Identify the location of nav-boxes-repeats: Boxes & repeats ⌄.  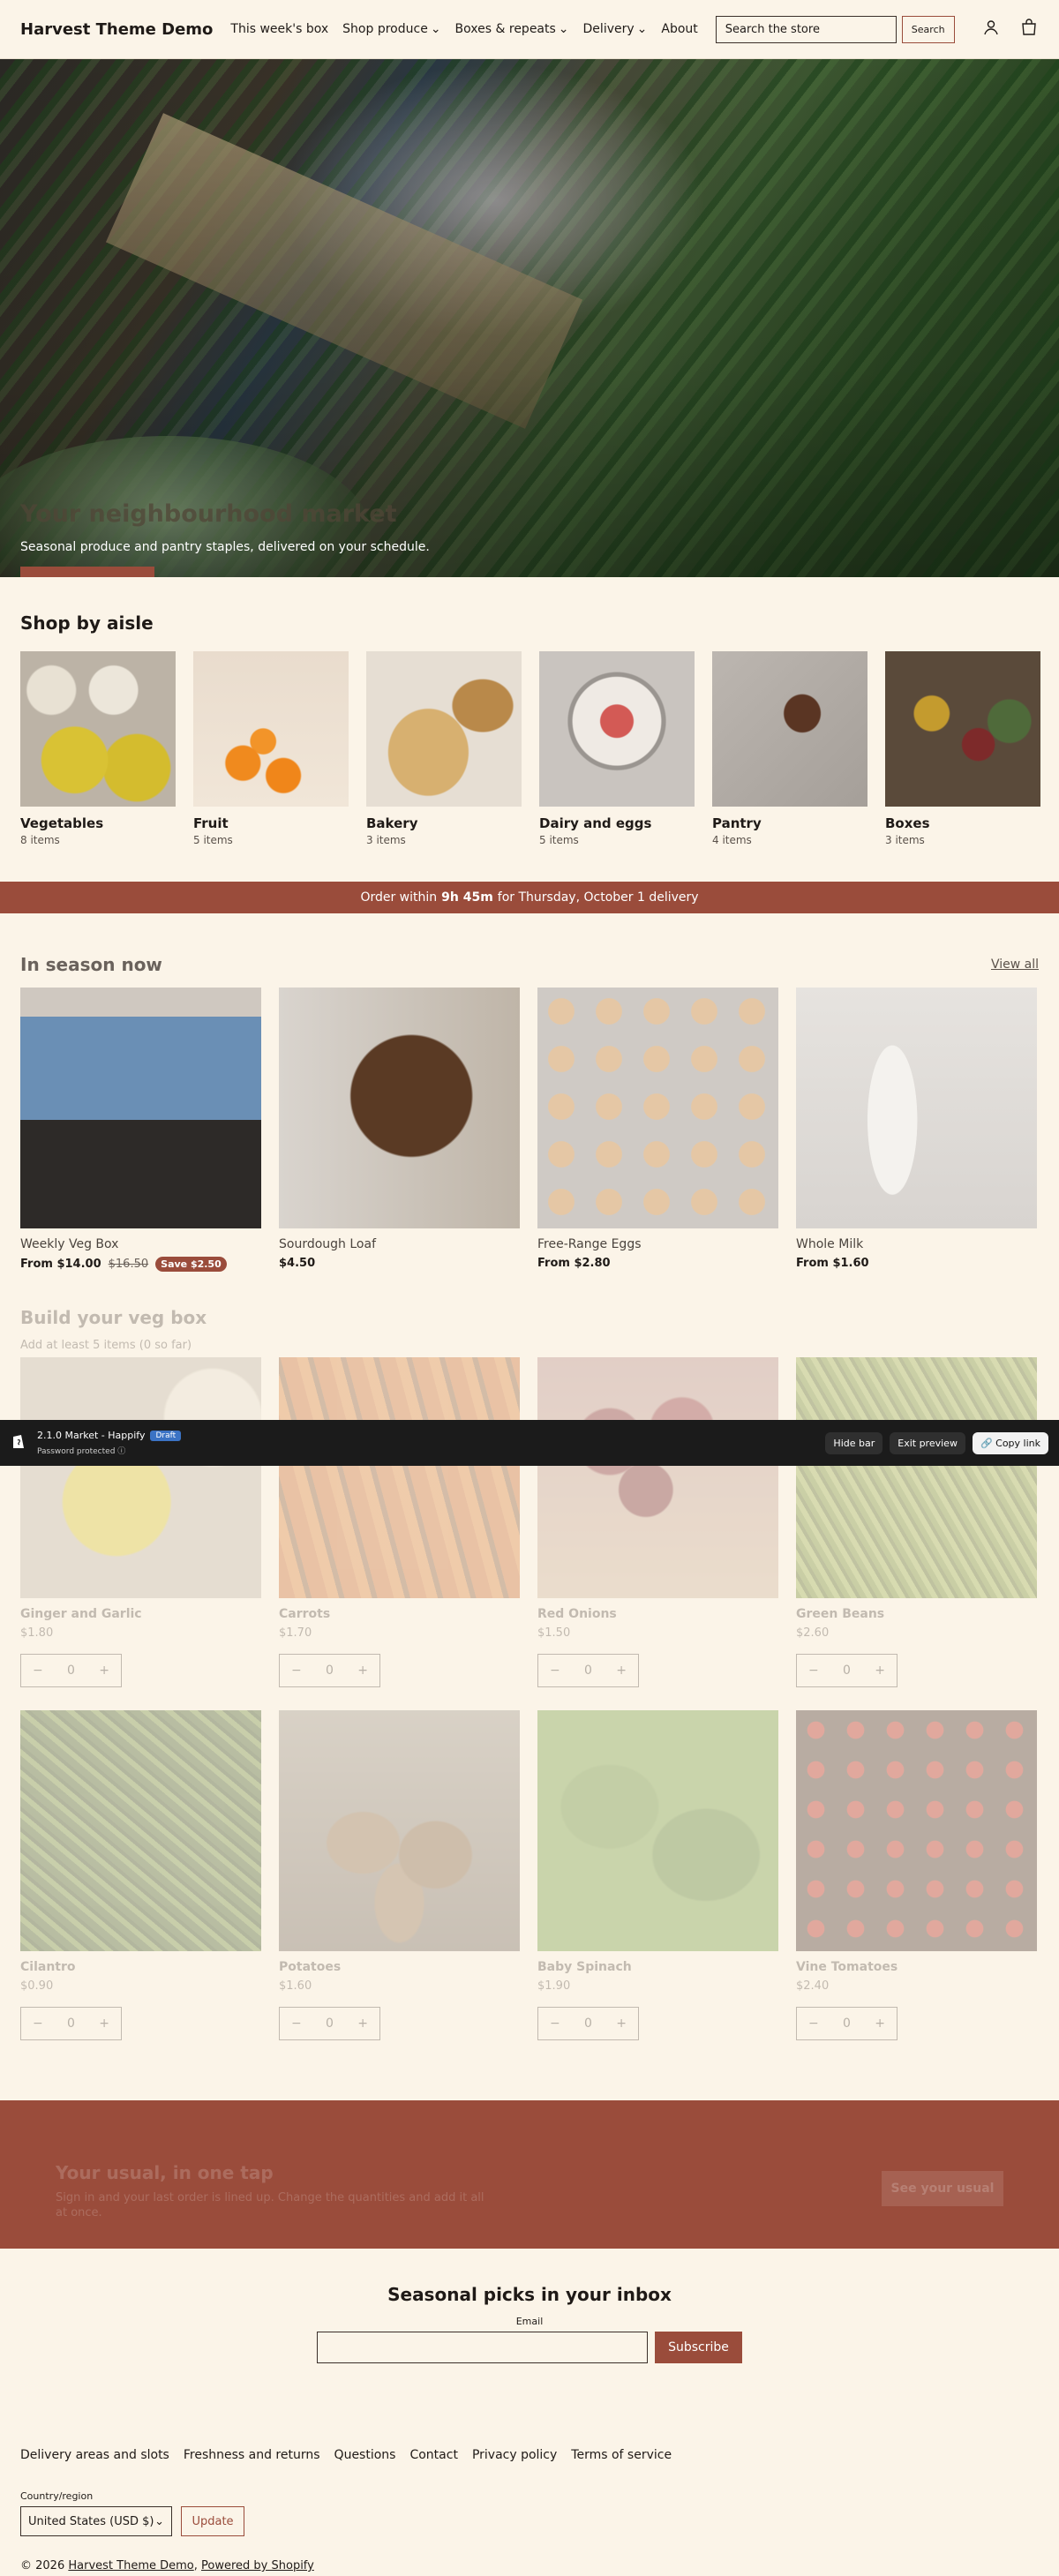
(512, 29).